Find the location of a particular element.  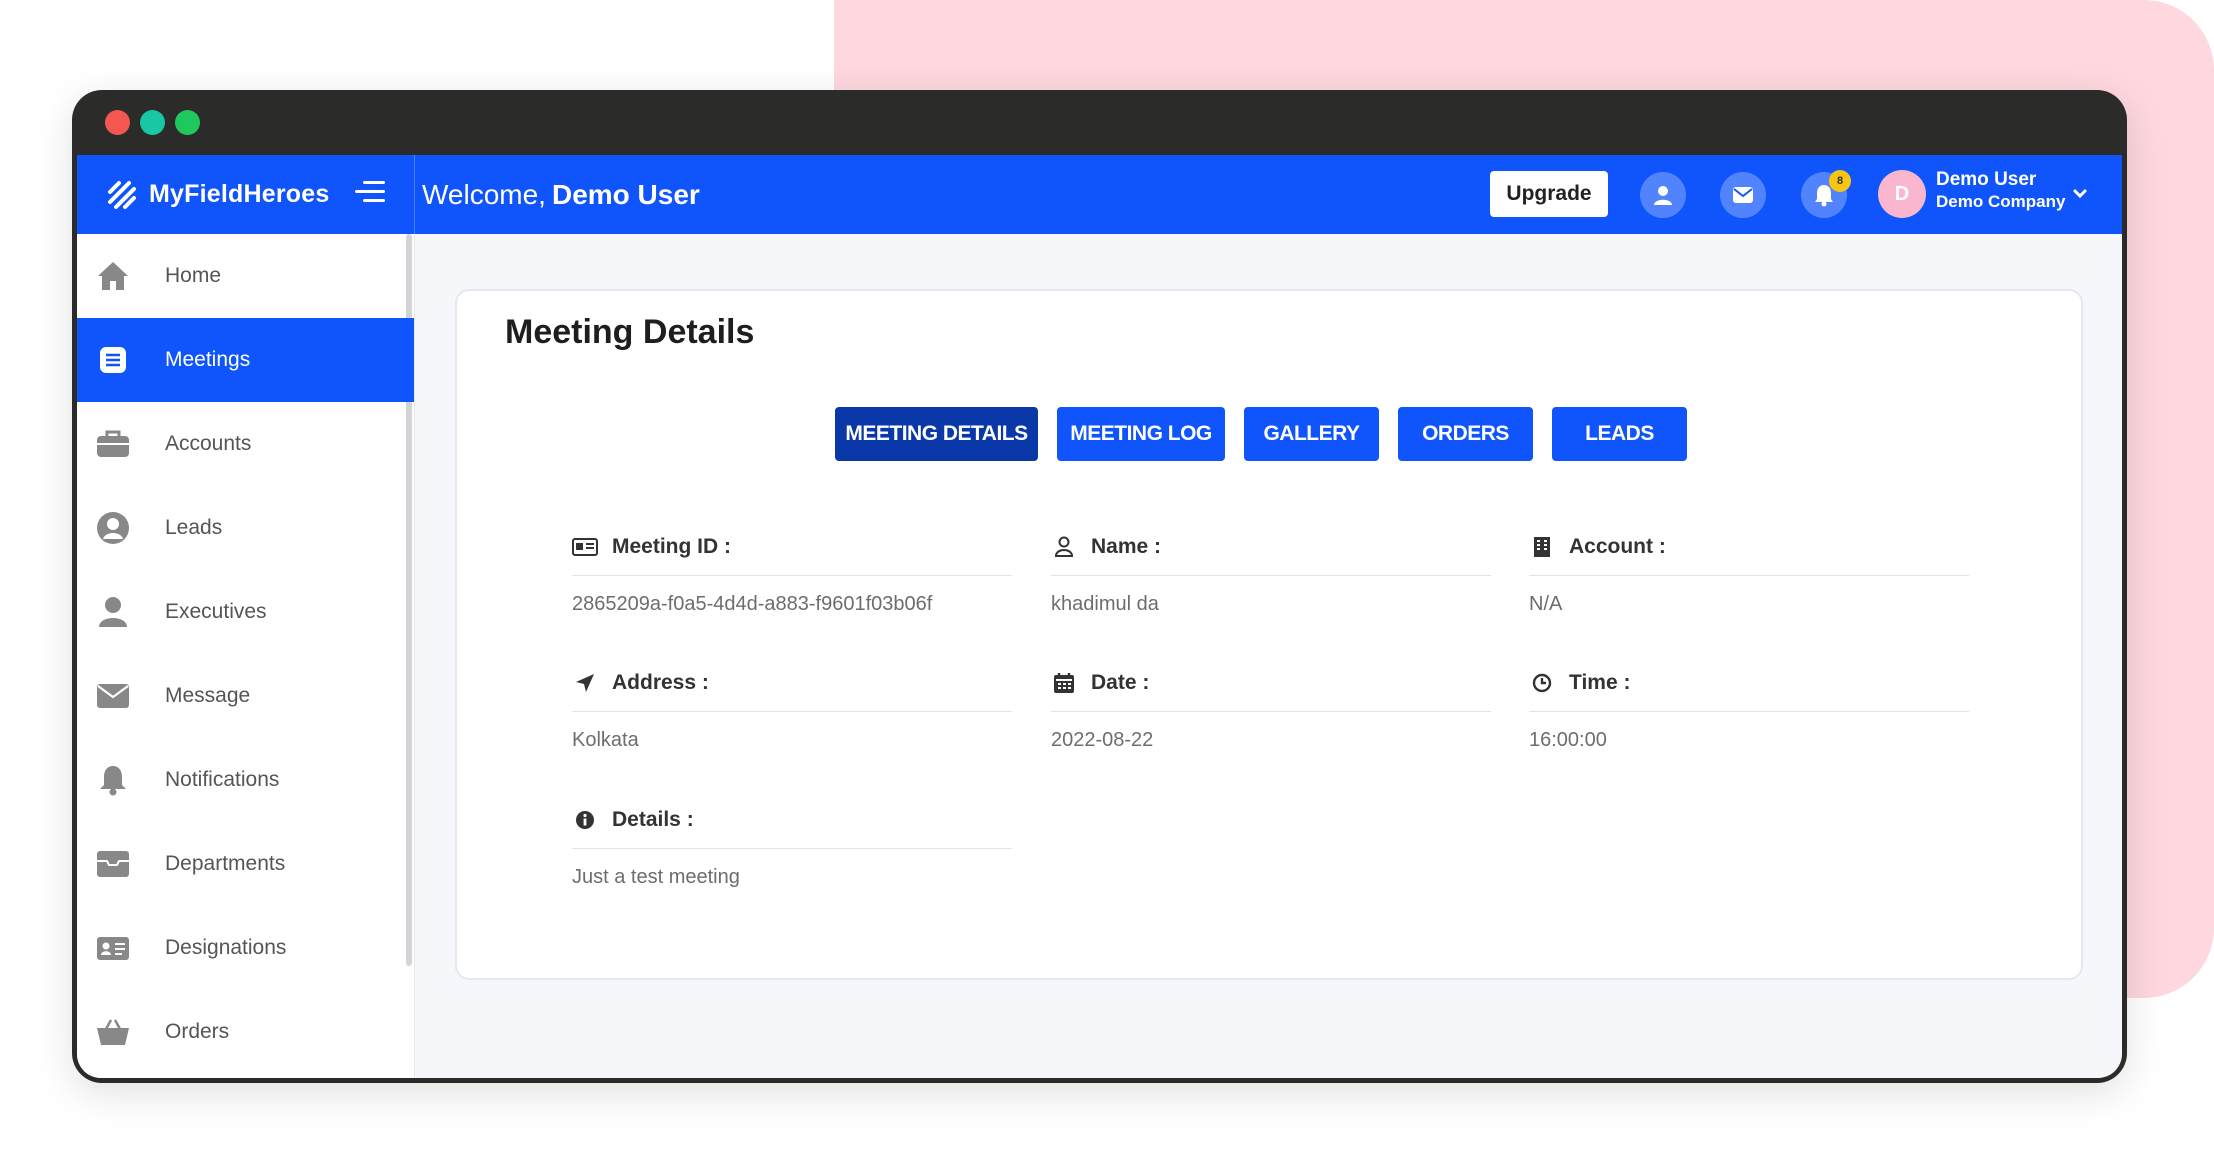

home-icon is located at coordinates (113, 276).